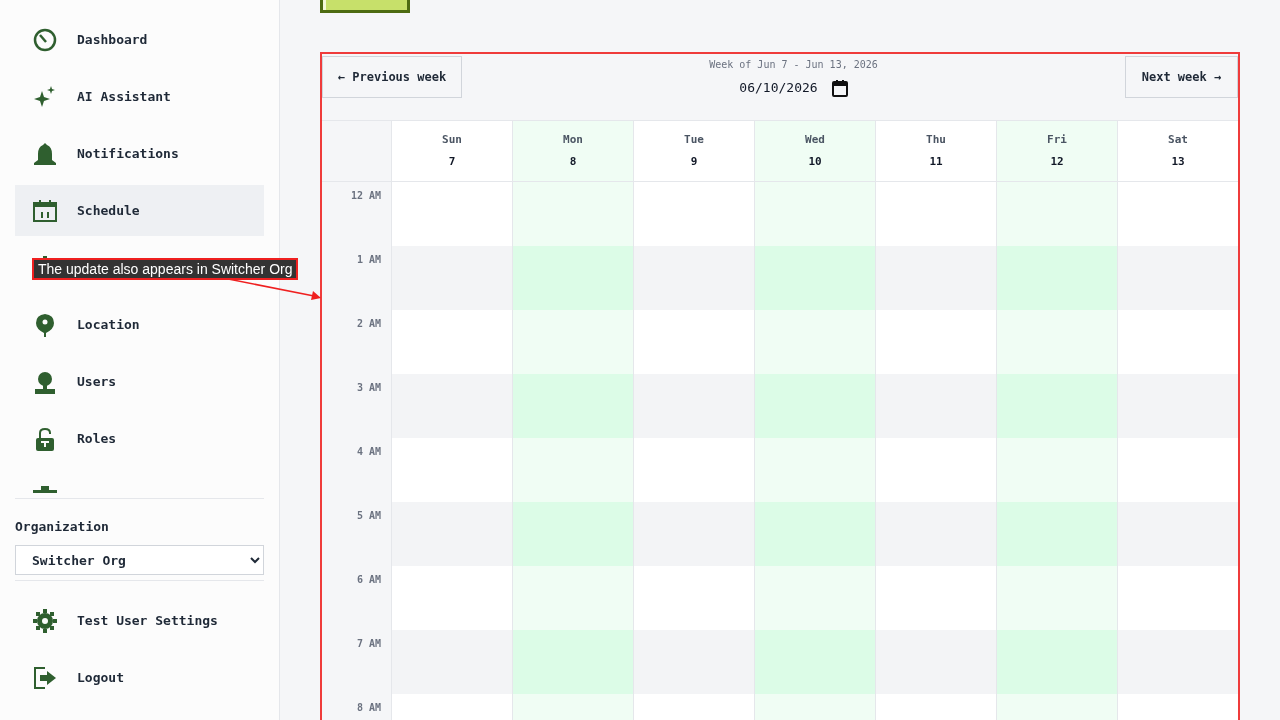  I want to click on day-header: Sun 7, so click(451, 151).